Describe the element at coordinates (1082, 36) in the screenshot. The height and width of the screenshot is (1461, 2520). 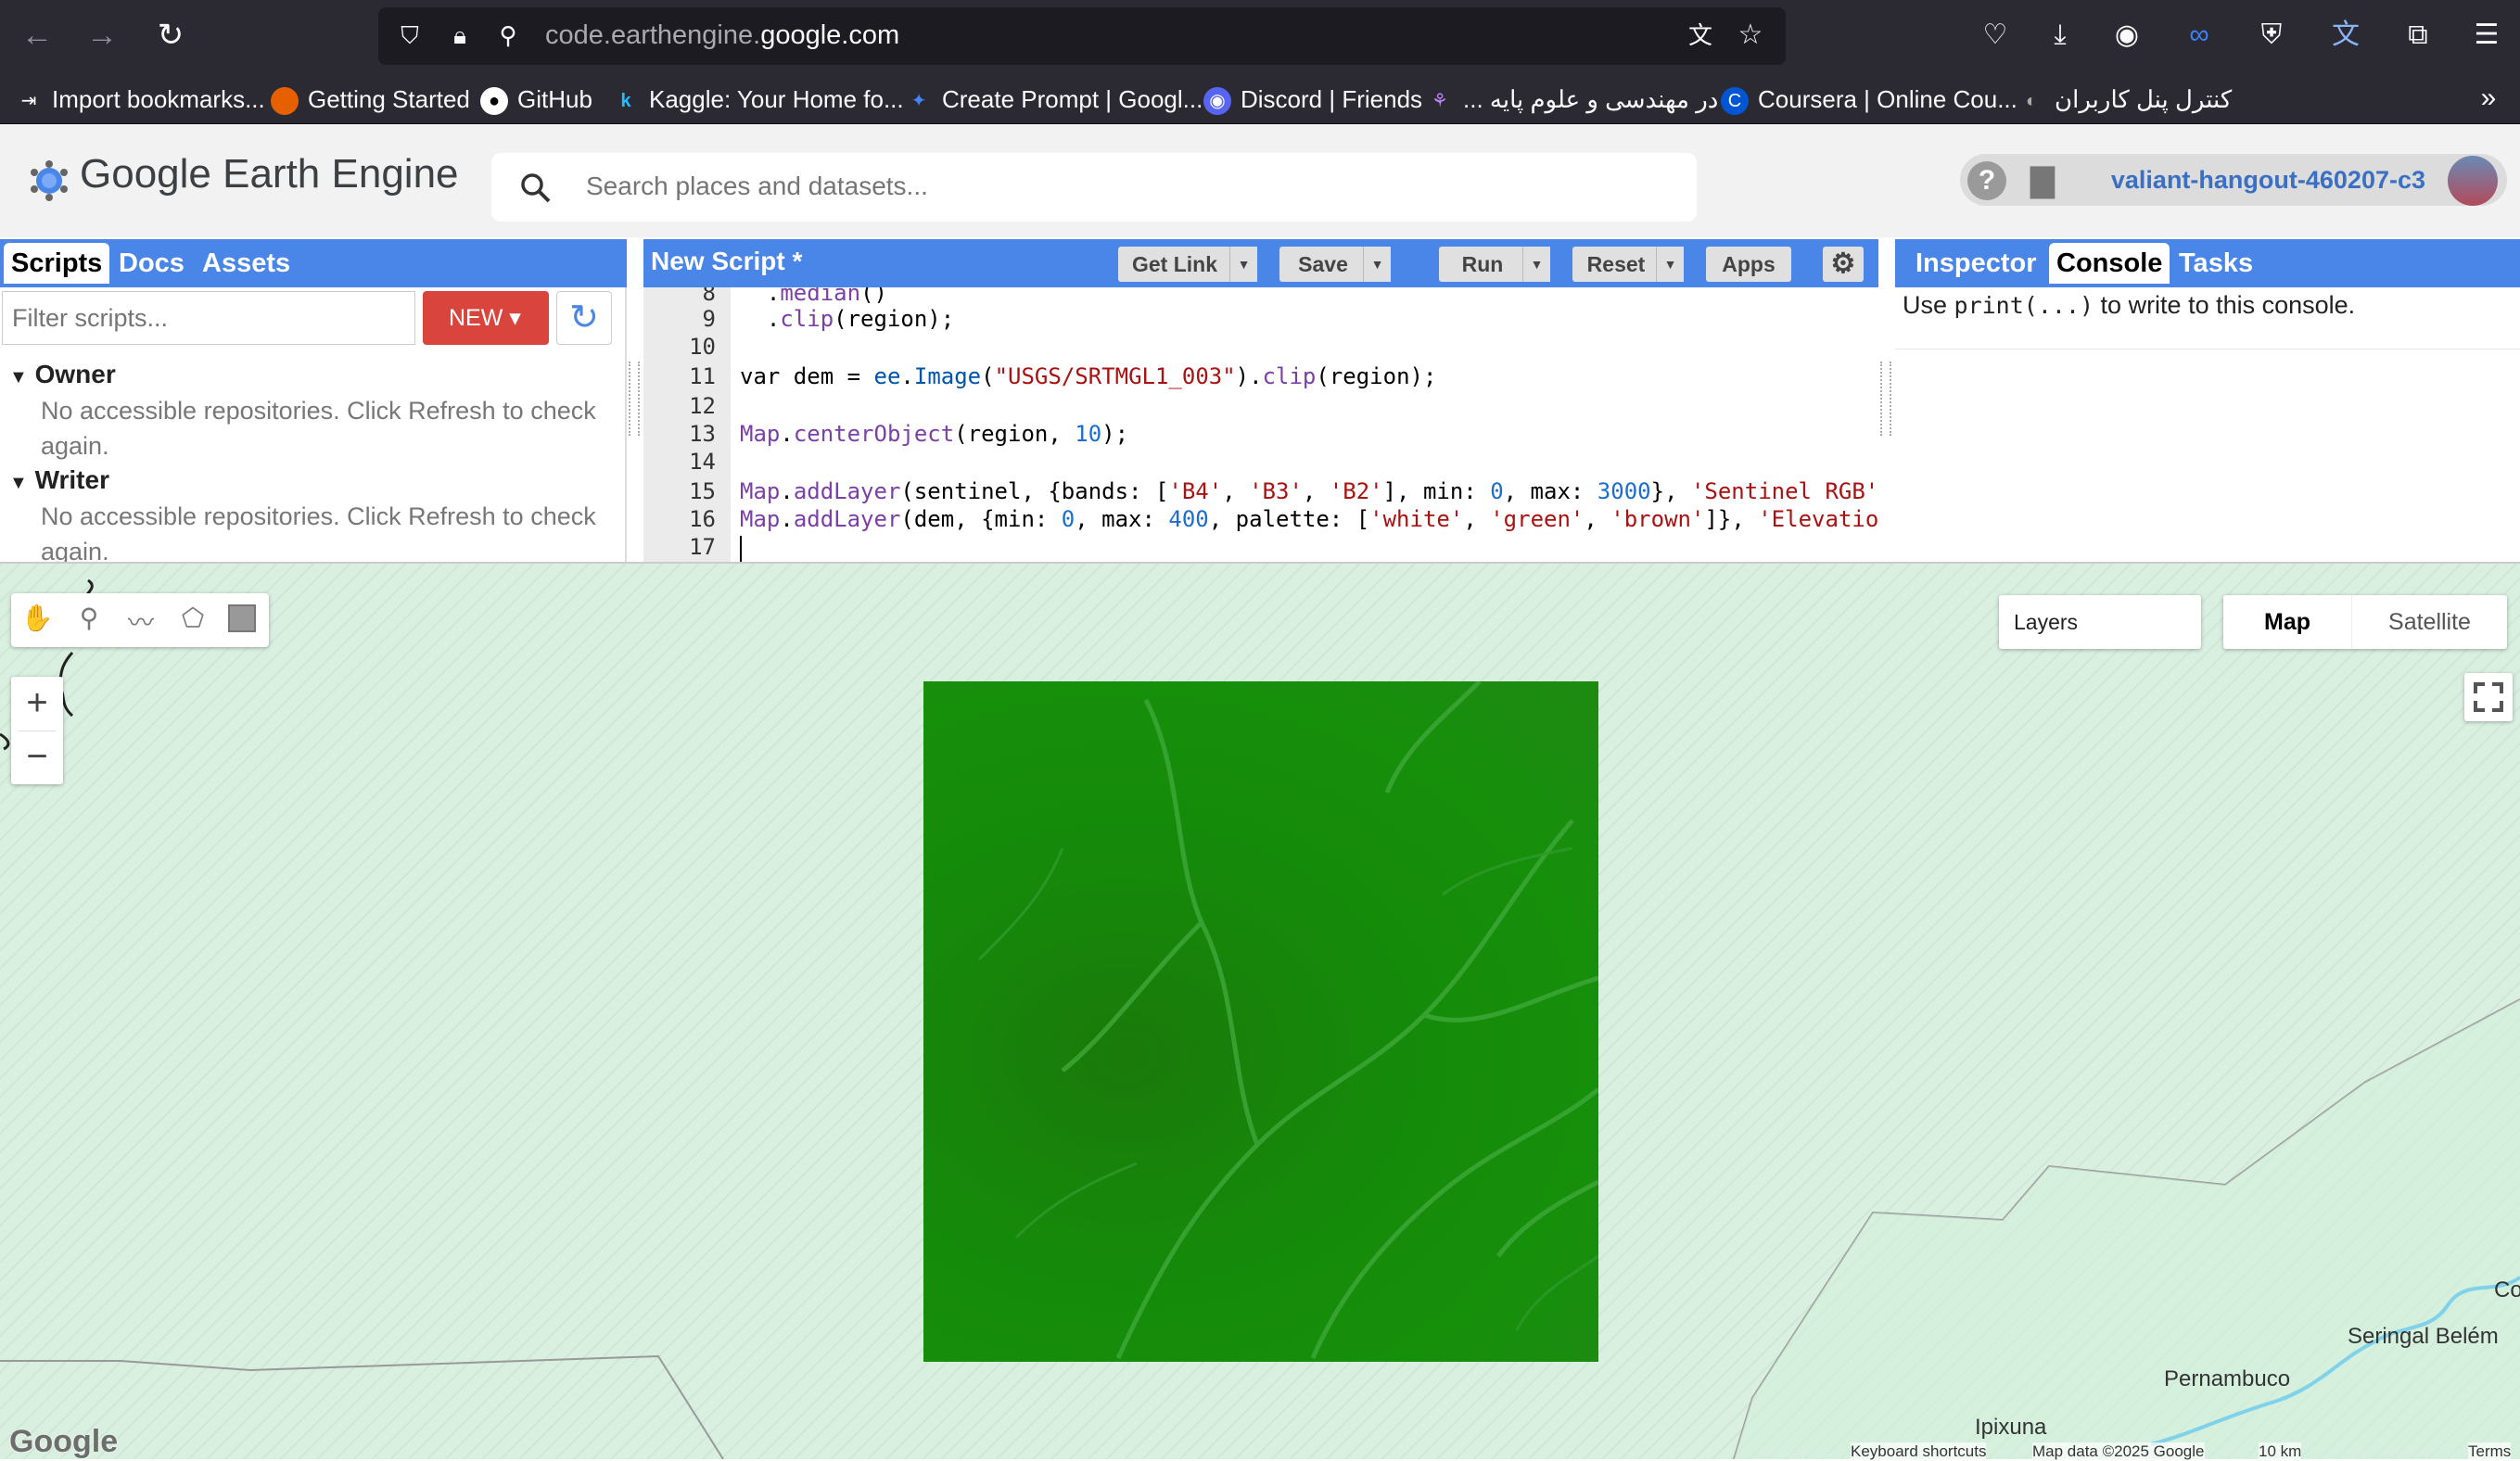
I see `url-bar: ⛉ 🔒︎ ⚲ code.earthengine.google.com 文 ☆` at that location.